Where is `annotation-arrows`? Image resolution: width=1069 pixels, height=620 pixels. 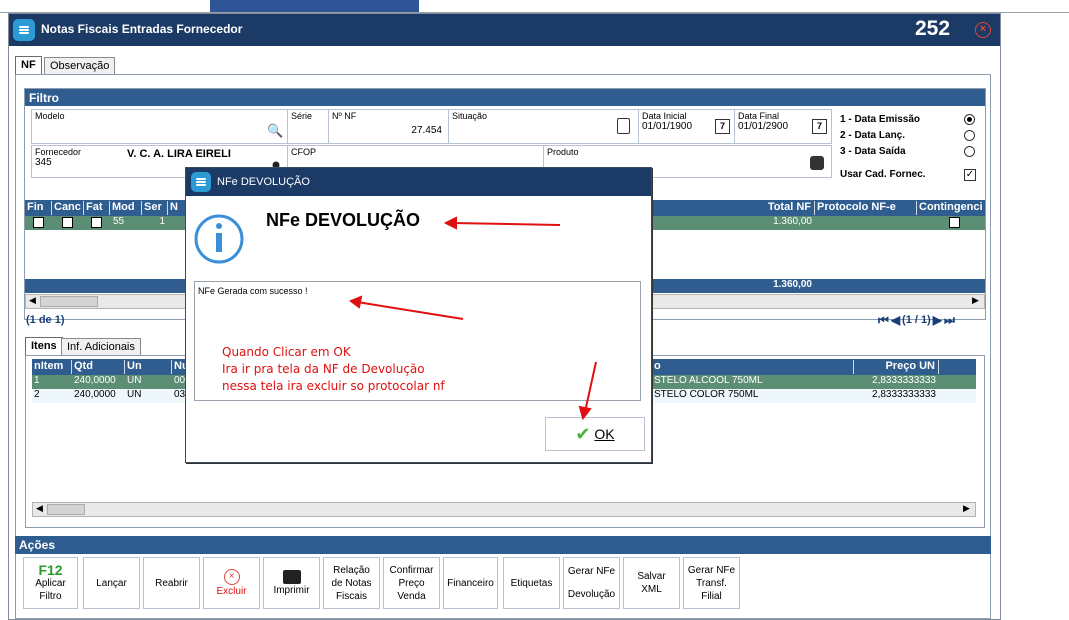 annotation-arrows is located at coordinates (472, 318).